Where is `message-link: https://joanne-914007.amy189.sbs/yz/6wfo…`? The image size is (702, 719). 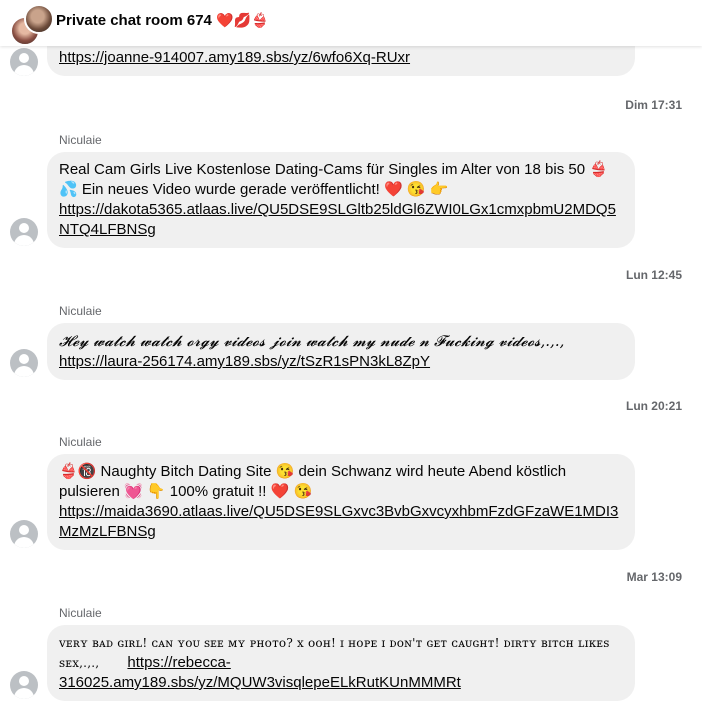 message-link: https://joanne-914007.amy189.sbs/yz/6wfo… is located at coordinates (234, 57).